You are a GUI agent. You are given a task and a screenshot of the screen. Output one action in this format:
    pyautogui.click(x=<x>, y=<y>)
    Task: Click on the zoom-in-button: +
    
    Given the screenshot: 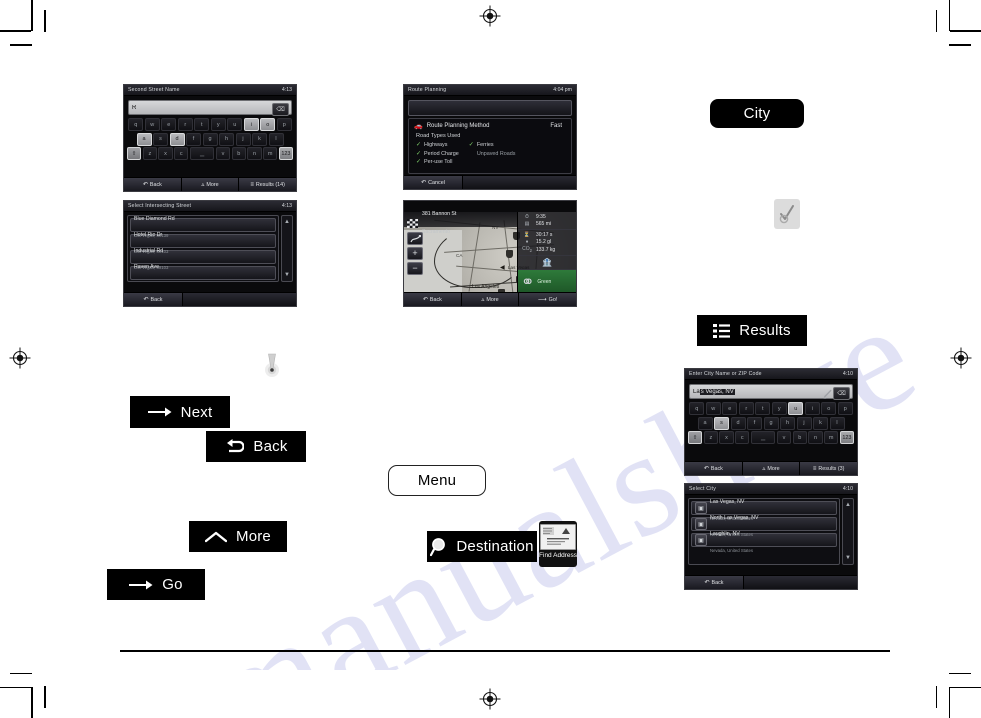 What is the action you would take?
    pyautogui.click(x=415, y=253)
    